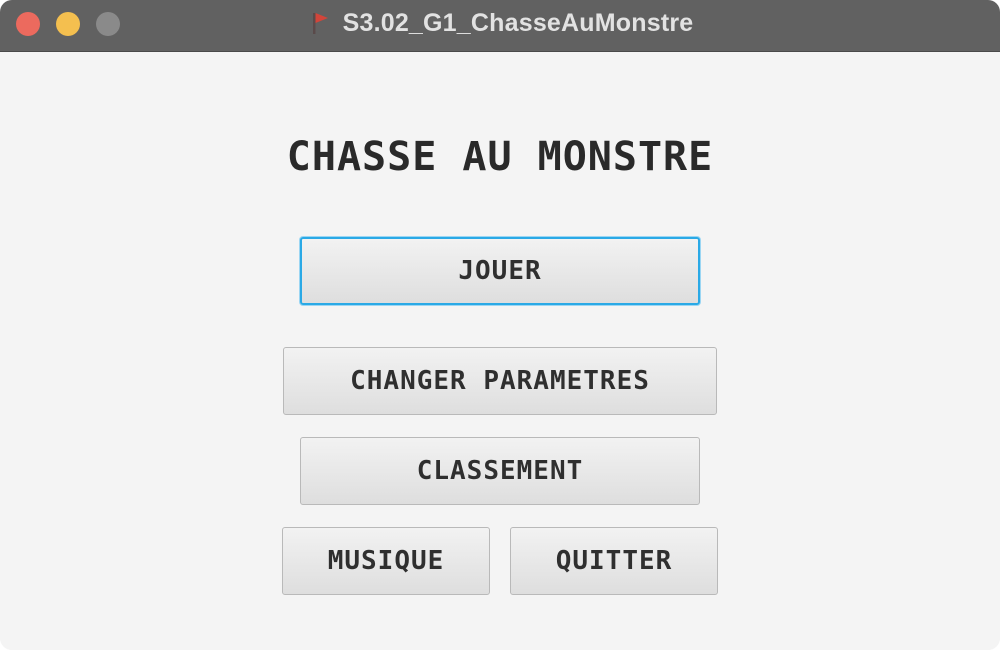 This screenshot has height=650, width=1000. Describe the element at coordinates (518, 22) in the screenshot. I see `window-title: S3.02_G1_ChasseAuMonstre` at that location.